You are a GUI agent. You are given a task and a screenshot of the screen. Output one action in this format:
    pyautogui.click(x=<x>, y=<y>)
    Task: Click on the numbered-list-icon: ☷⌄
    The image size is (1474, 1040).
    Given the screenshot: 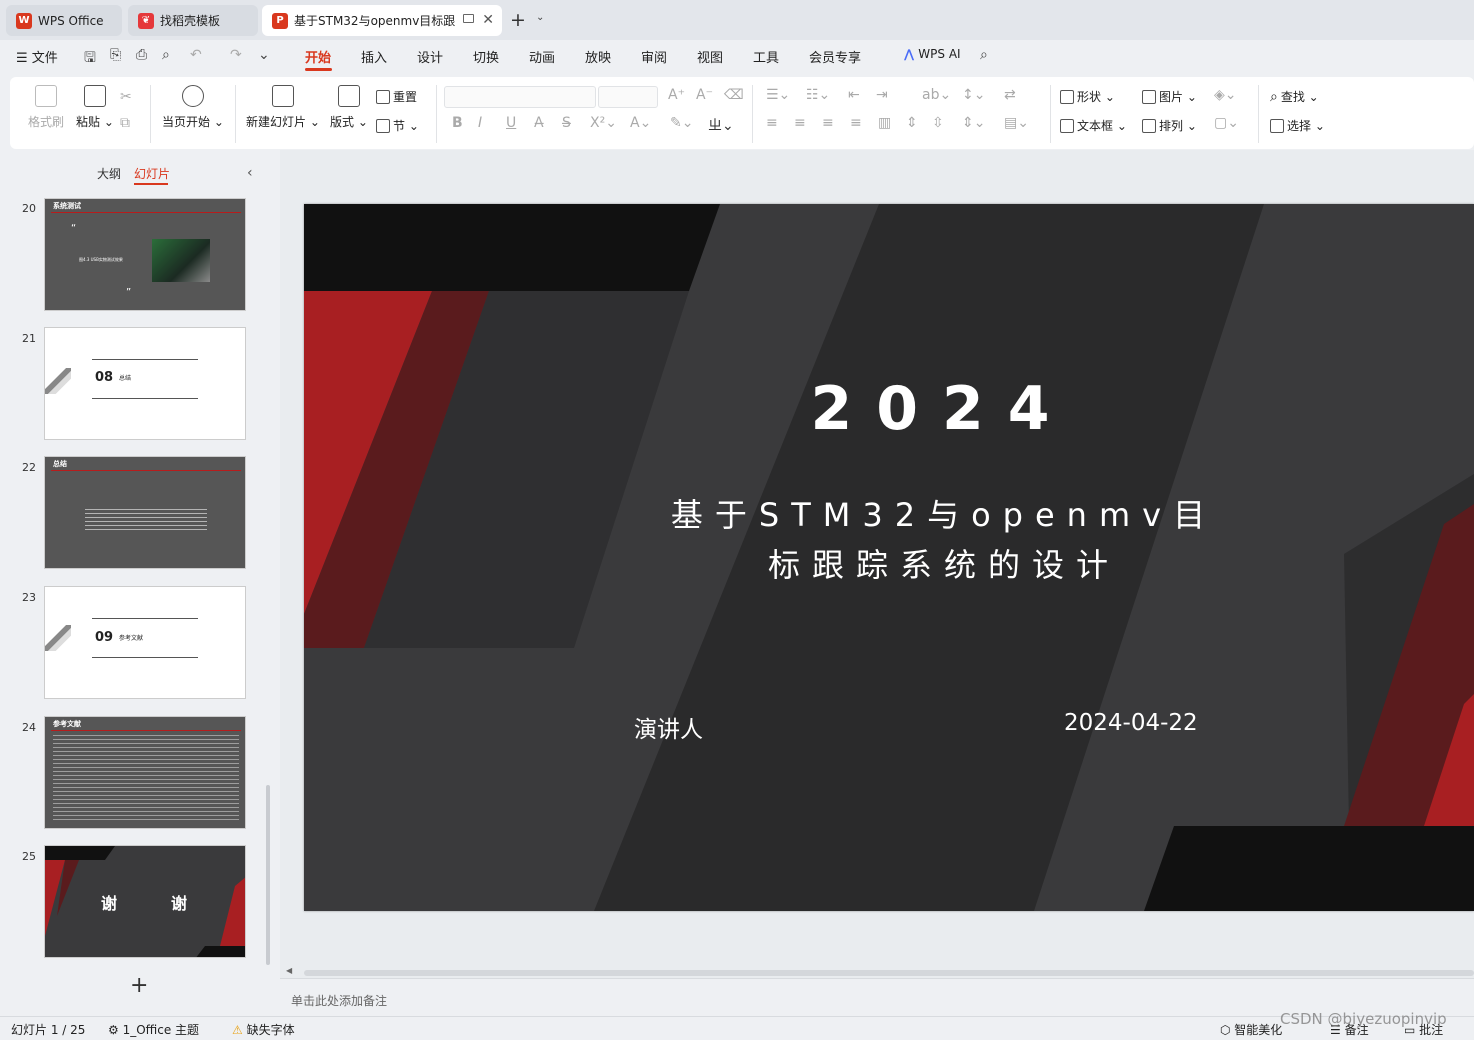 What is the action you would take?
    pyautogui.click(x=818, y=95)
    